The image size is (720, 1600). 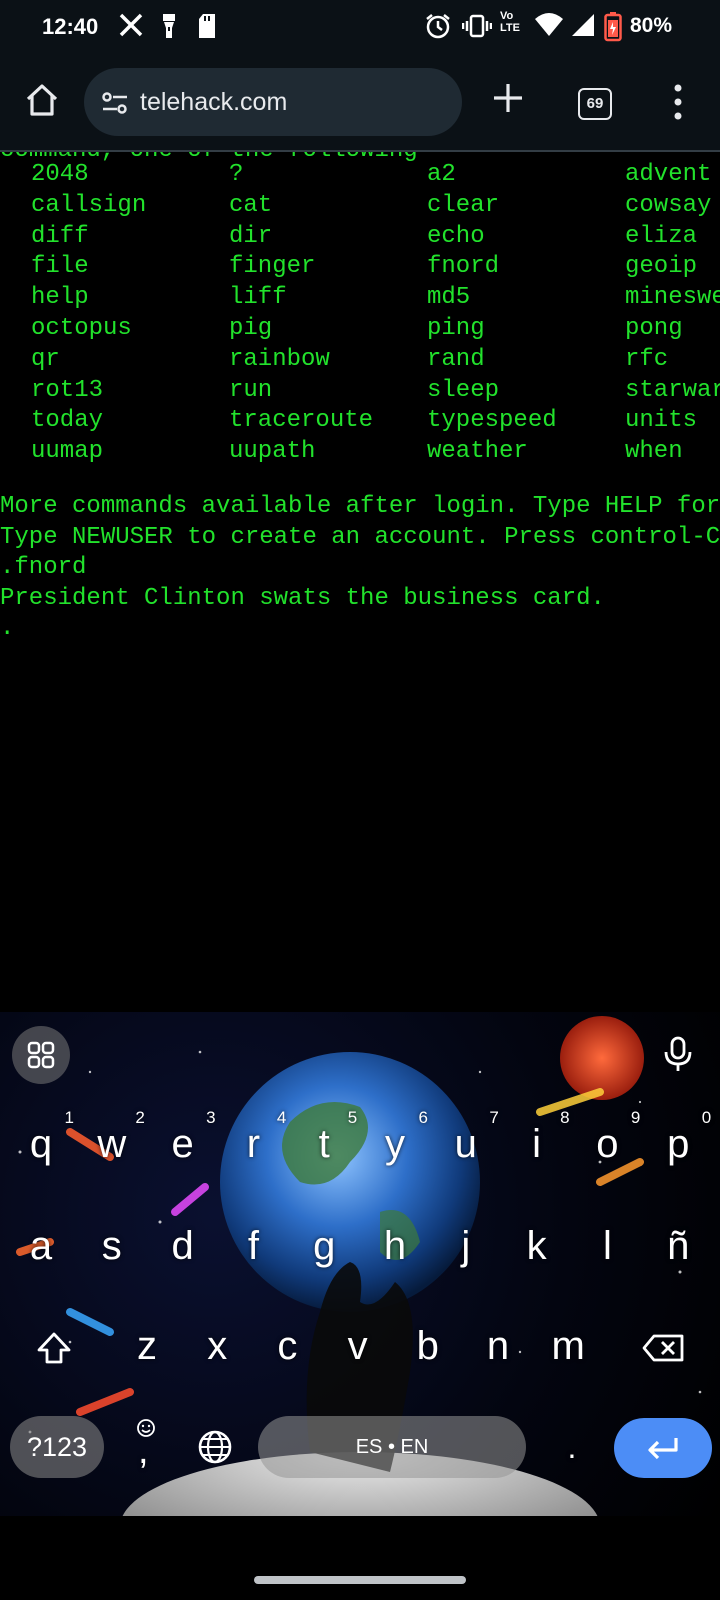 I want to click on command-item: today, so click(x=67, y=421).